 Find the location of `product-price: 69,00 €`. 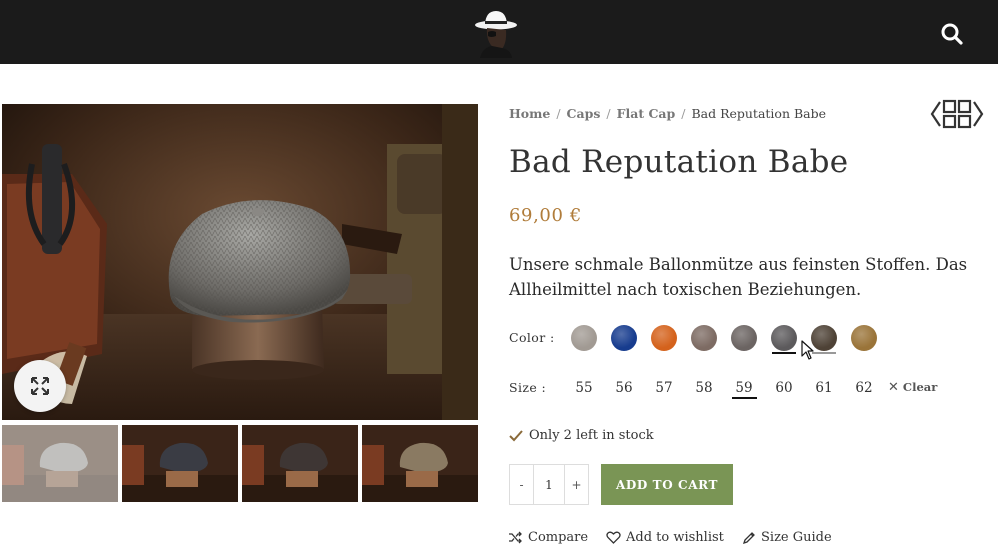

product-price: 69,00 € is located at coordinates (545, 215).